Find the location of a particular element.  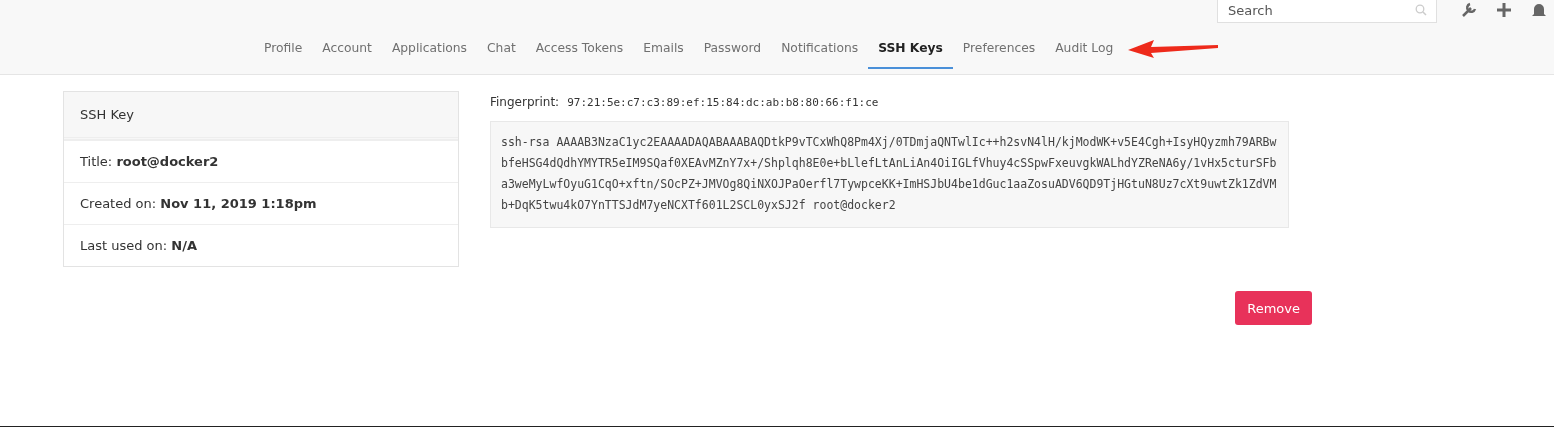

tab: Access Tokens is located at coordinates (579, 51).